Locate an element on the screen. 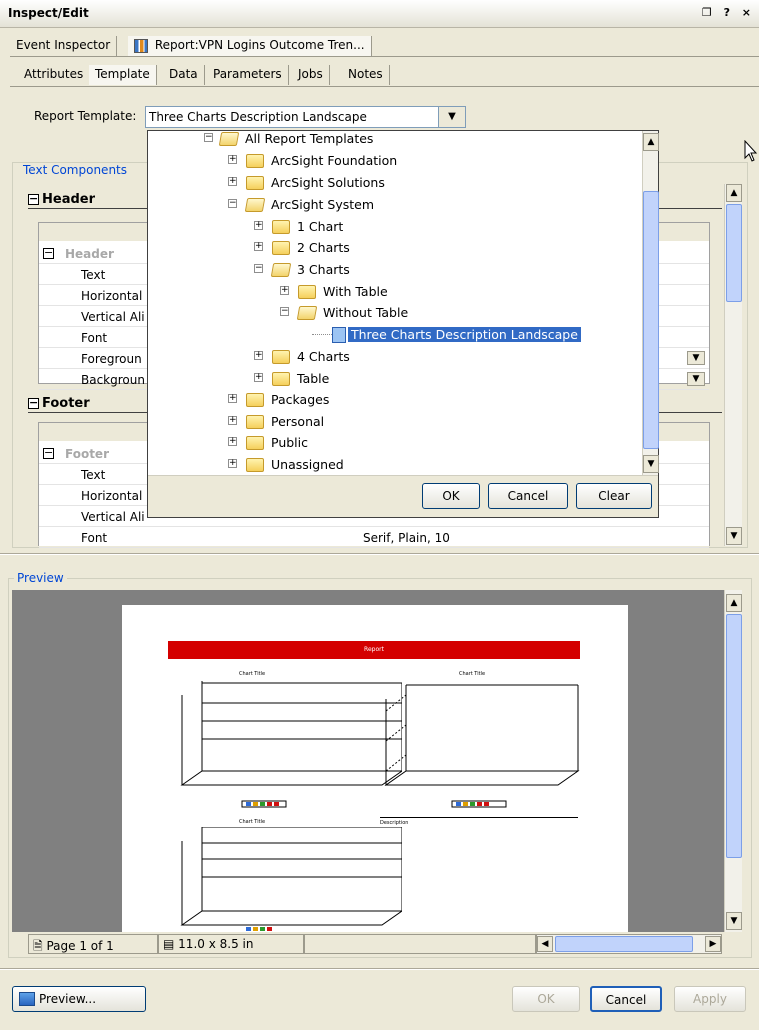  ok-button: OK is located at coordinates (546, 999).